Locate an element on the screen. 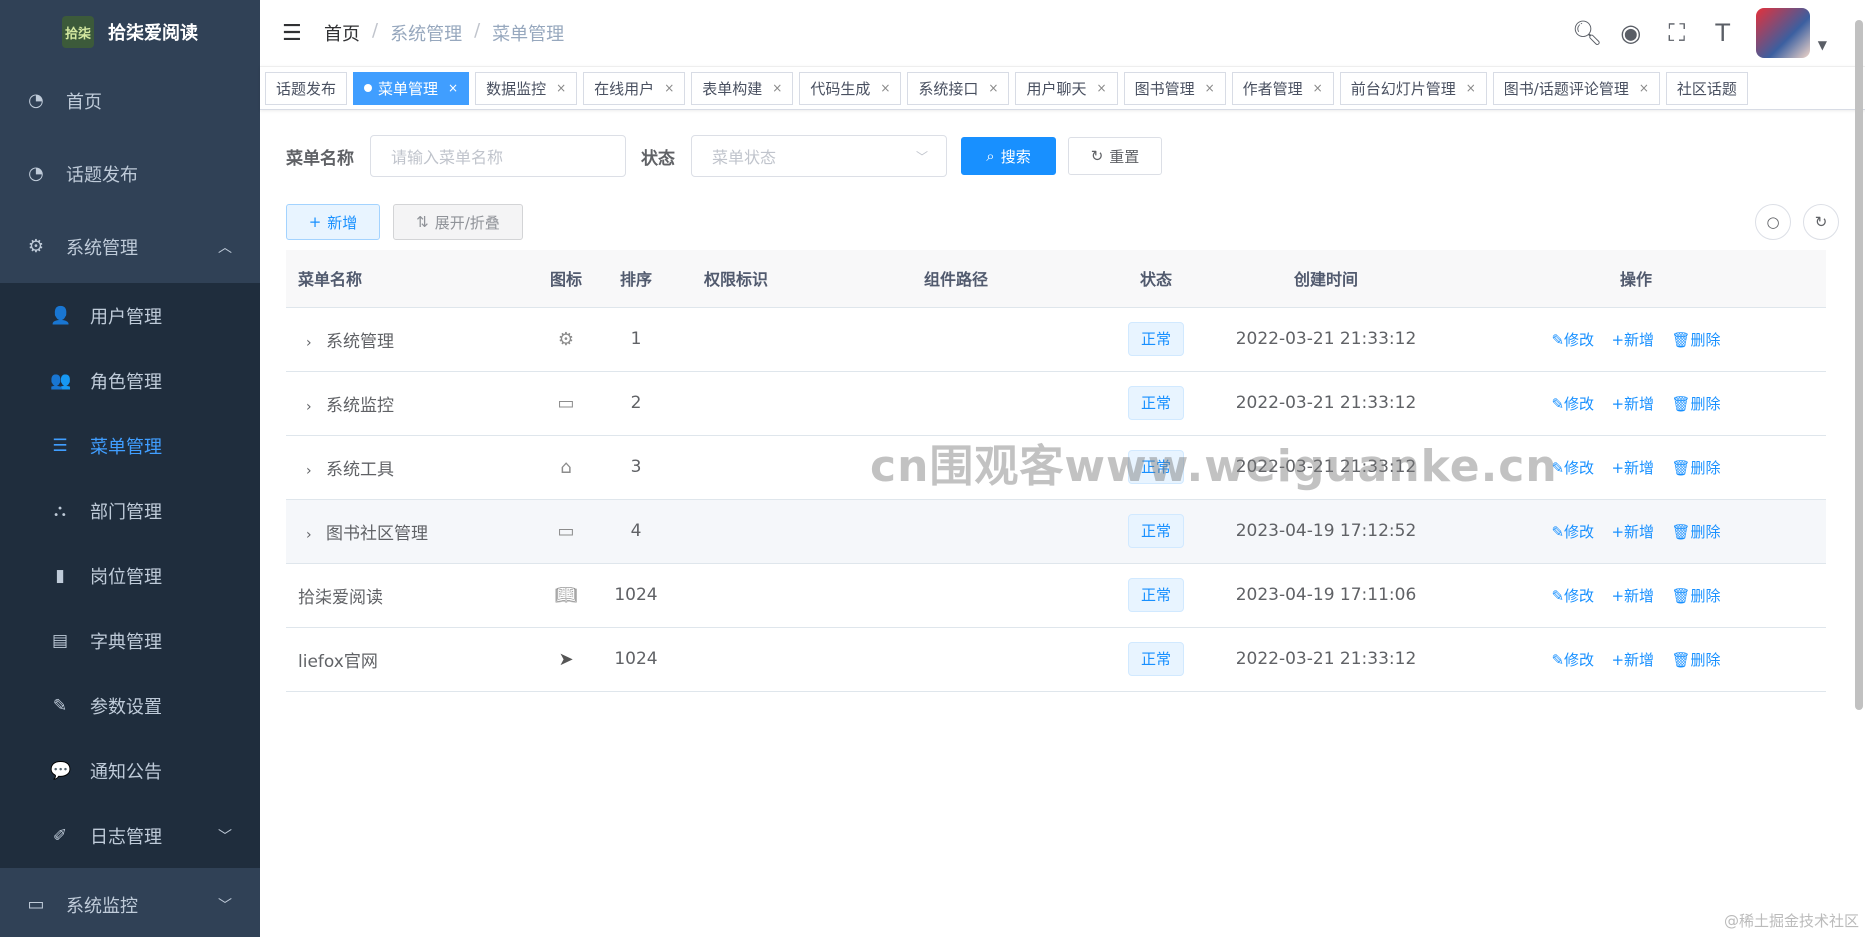  tag-item: 图书/话题评论管理 × is located at coordinates (1576, 88).